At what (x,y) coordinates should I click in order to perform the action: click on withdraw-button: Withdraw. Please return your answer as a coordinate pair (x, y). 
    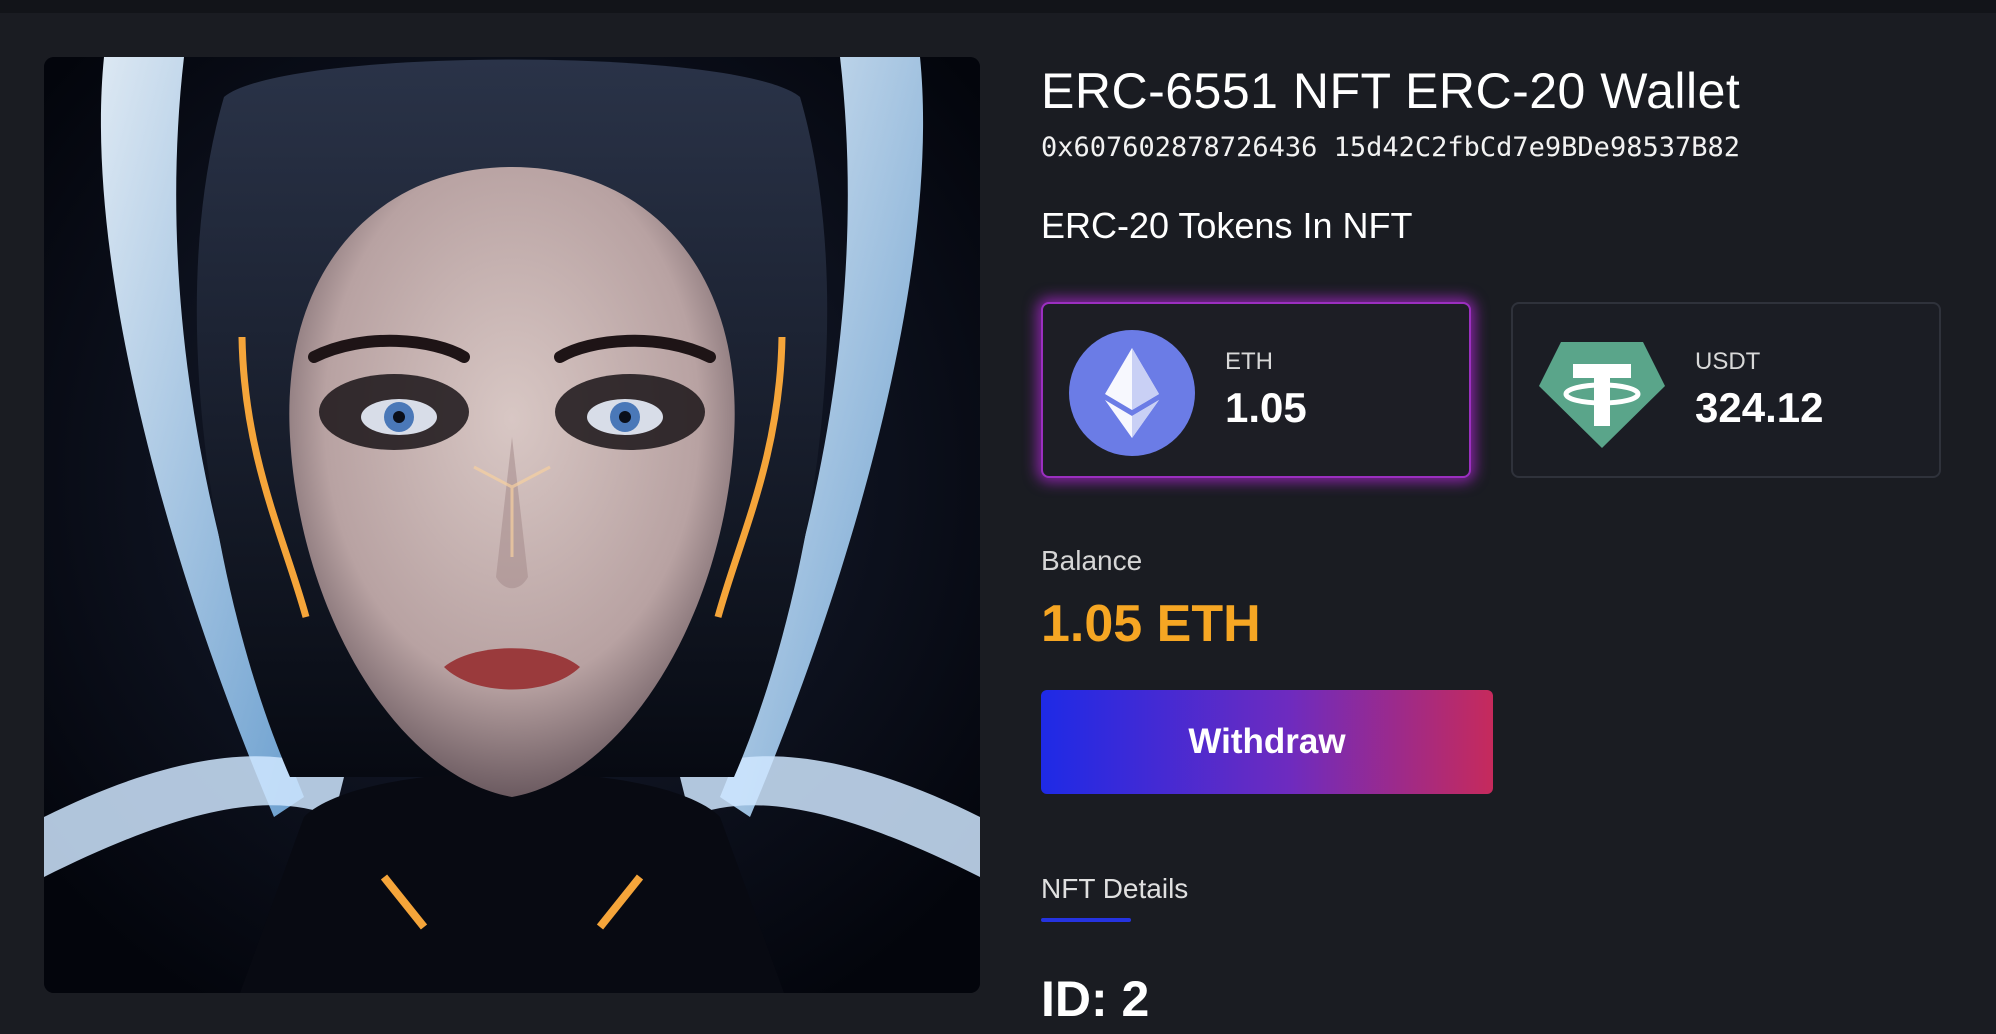
    Looking at the image, I should click on (1267, 742).